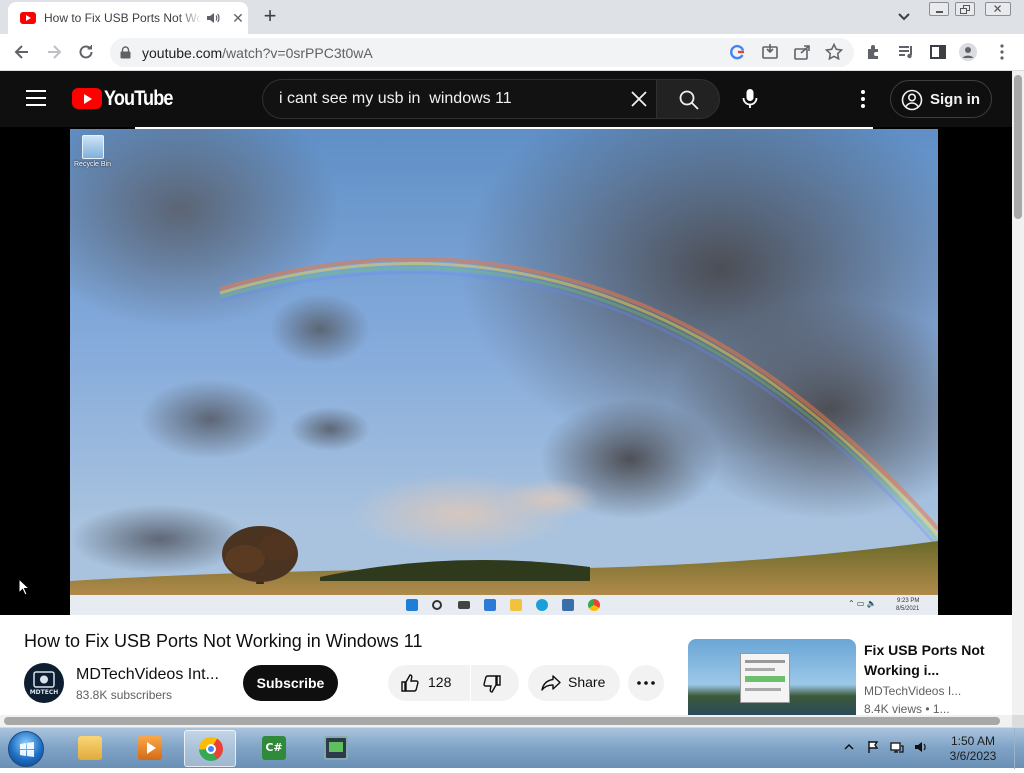  I want to click on network-icon, so click(897, 747).